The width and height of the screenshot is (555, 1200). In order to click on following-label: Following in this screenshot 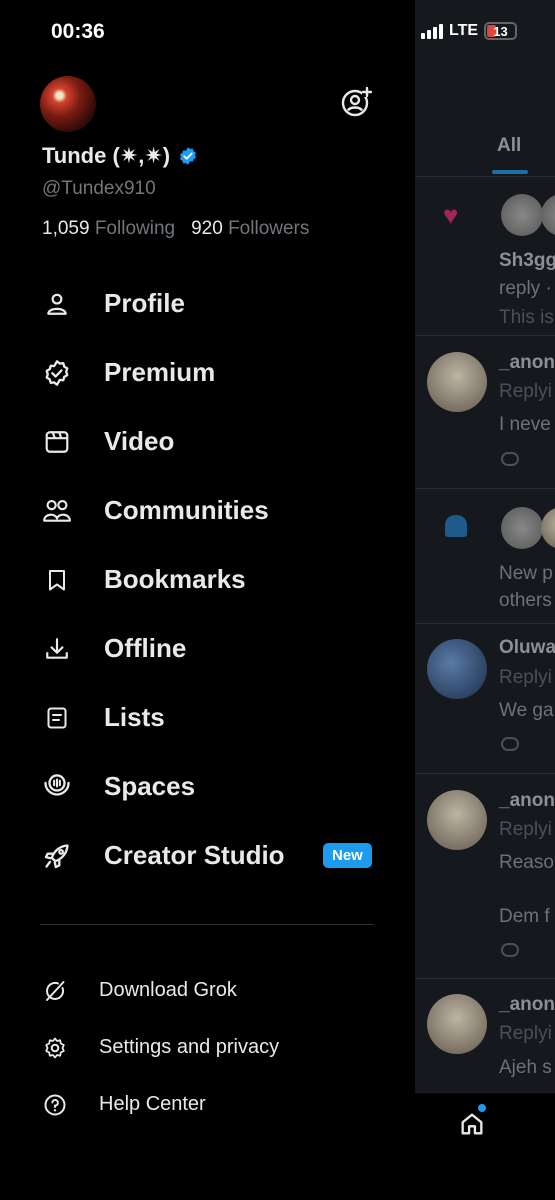, I will do `click(135, 228)`.